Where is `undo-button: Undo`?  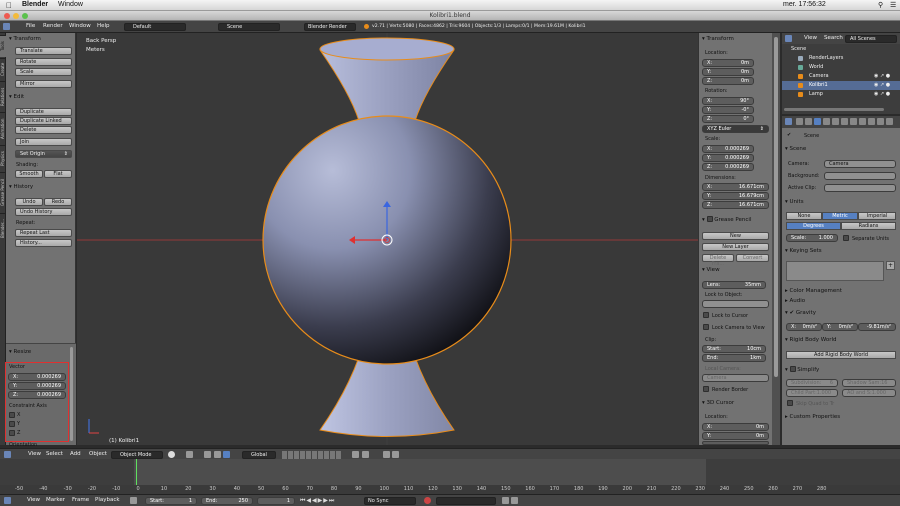
undo-button: Undo is located at coordinates (29, 202).